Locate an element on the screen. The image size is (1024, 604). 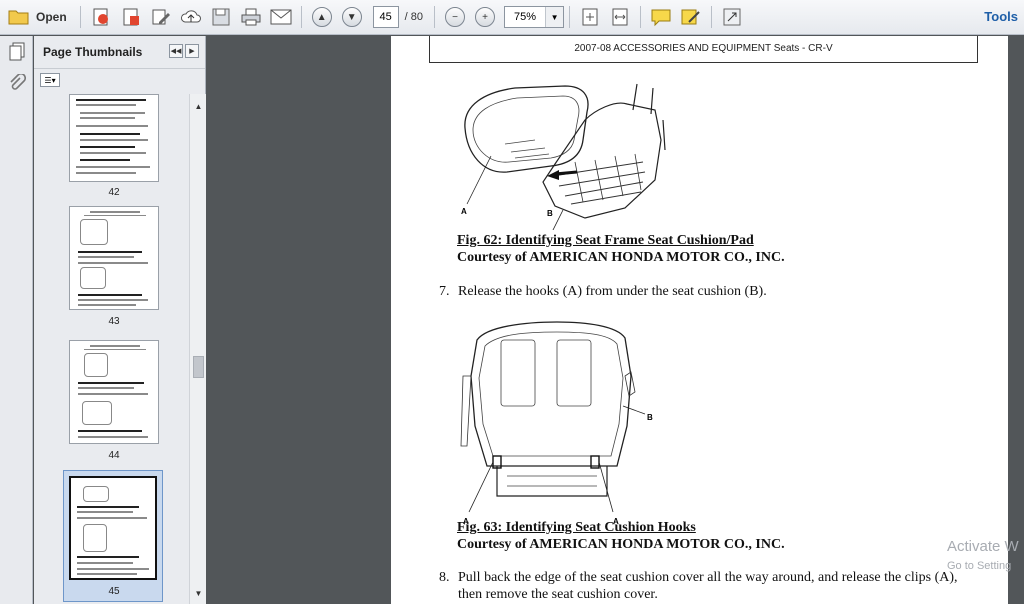
fig63-label-b: B is located at coordinates (650, 417).